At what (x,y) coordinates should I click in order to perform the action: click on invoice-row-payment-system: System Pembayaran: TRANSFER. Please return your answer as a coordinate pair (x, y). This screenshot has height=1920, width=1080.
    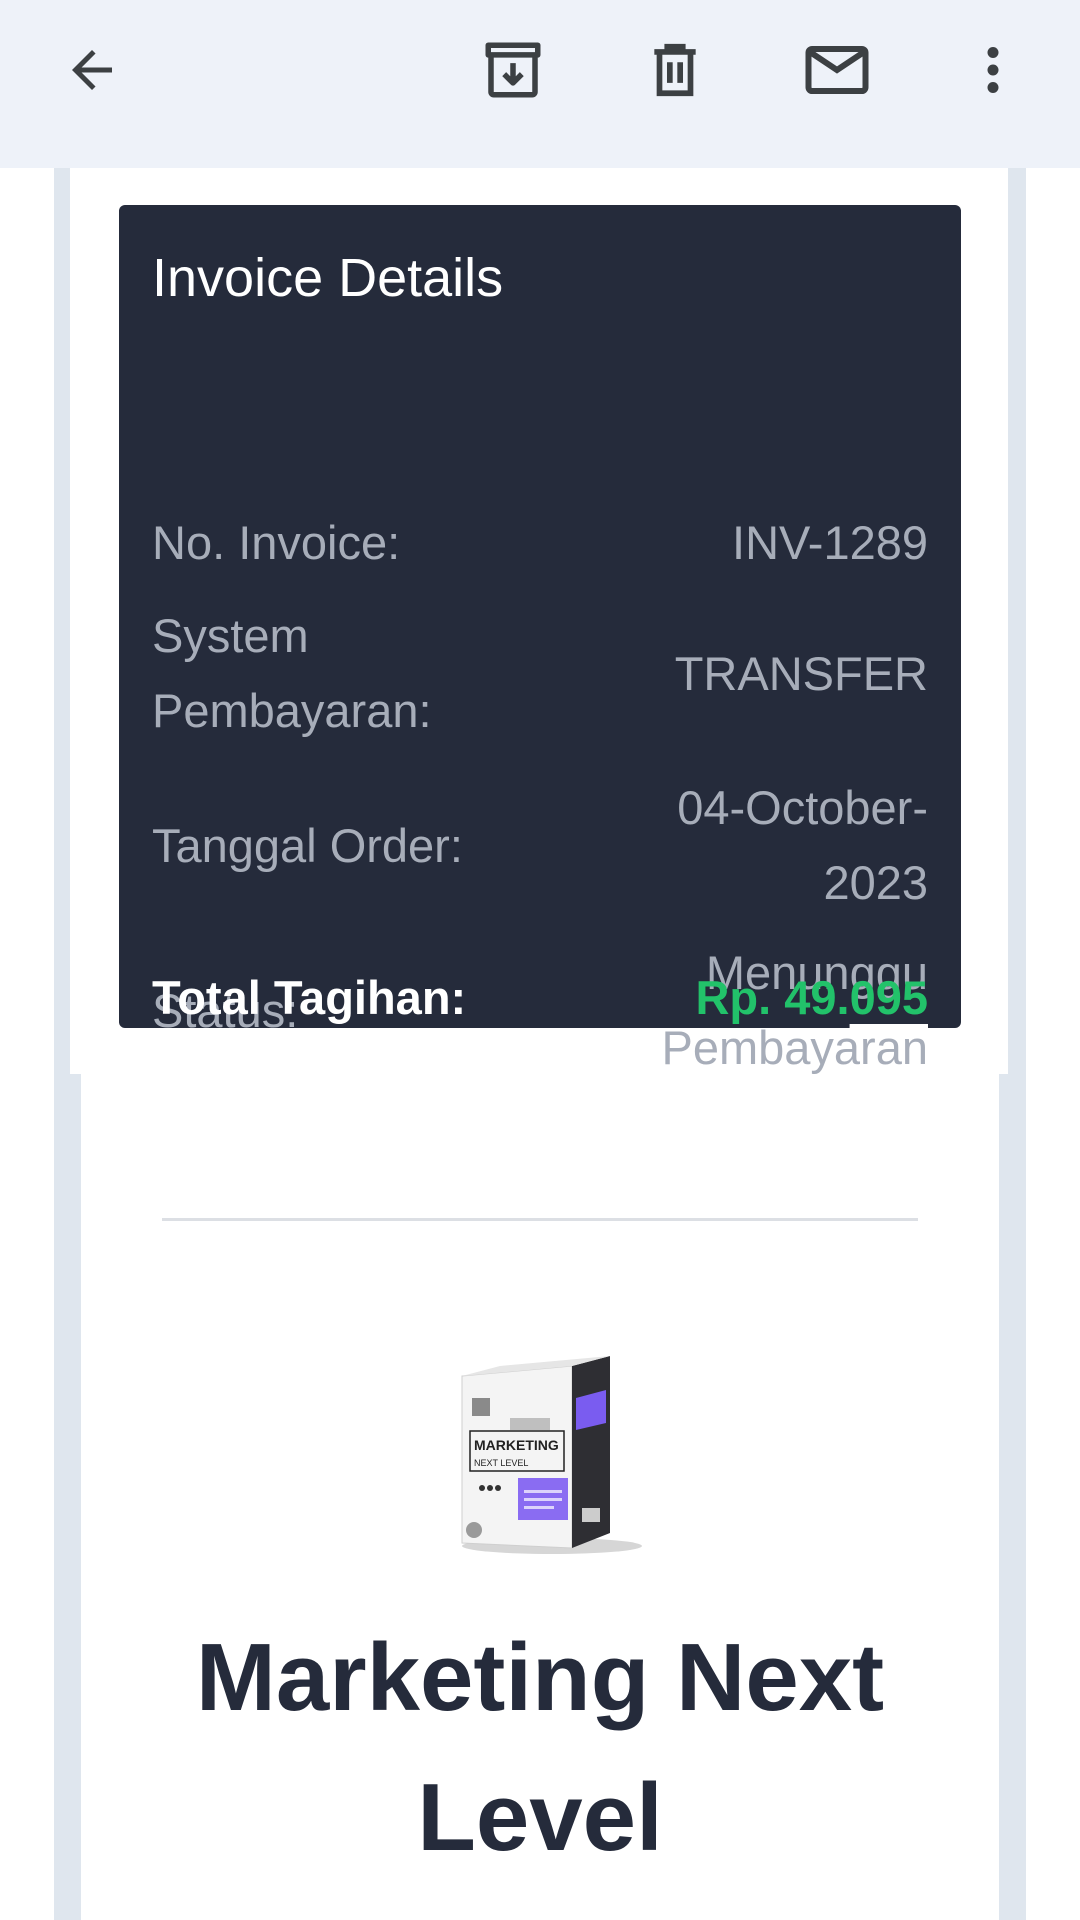
    Looking at the image, I should click on (540, 673).